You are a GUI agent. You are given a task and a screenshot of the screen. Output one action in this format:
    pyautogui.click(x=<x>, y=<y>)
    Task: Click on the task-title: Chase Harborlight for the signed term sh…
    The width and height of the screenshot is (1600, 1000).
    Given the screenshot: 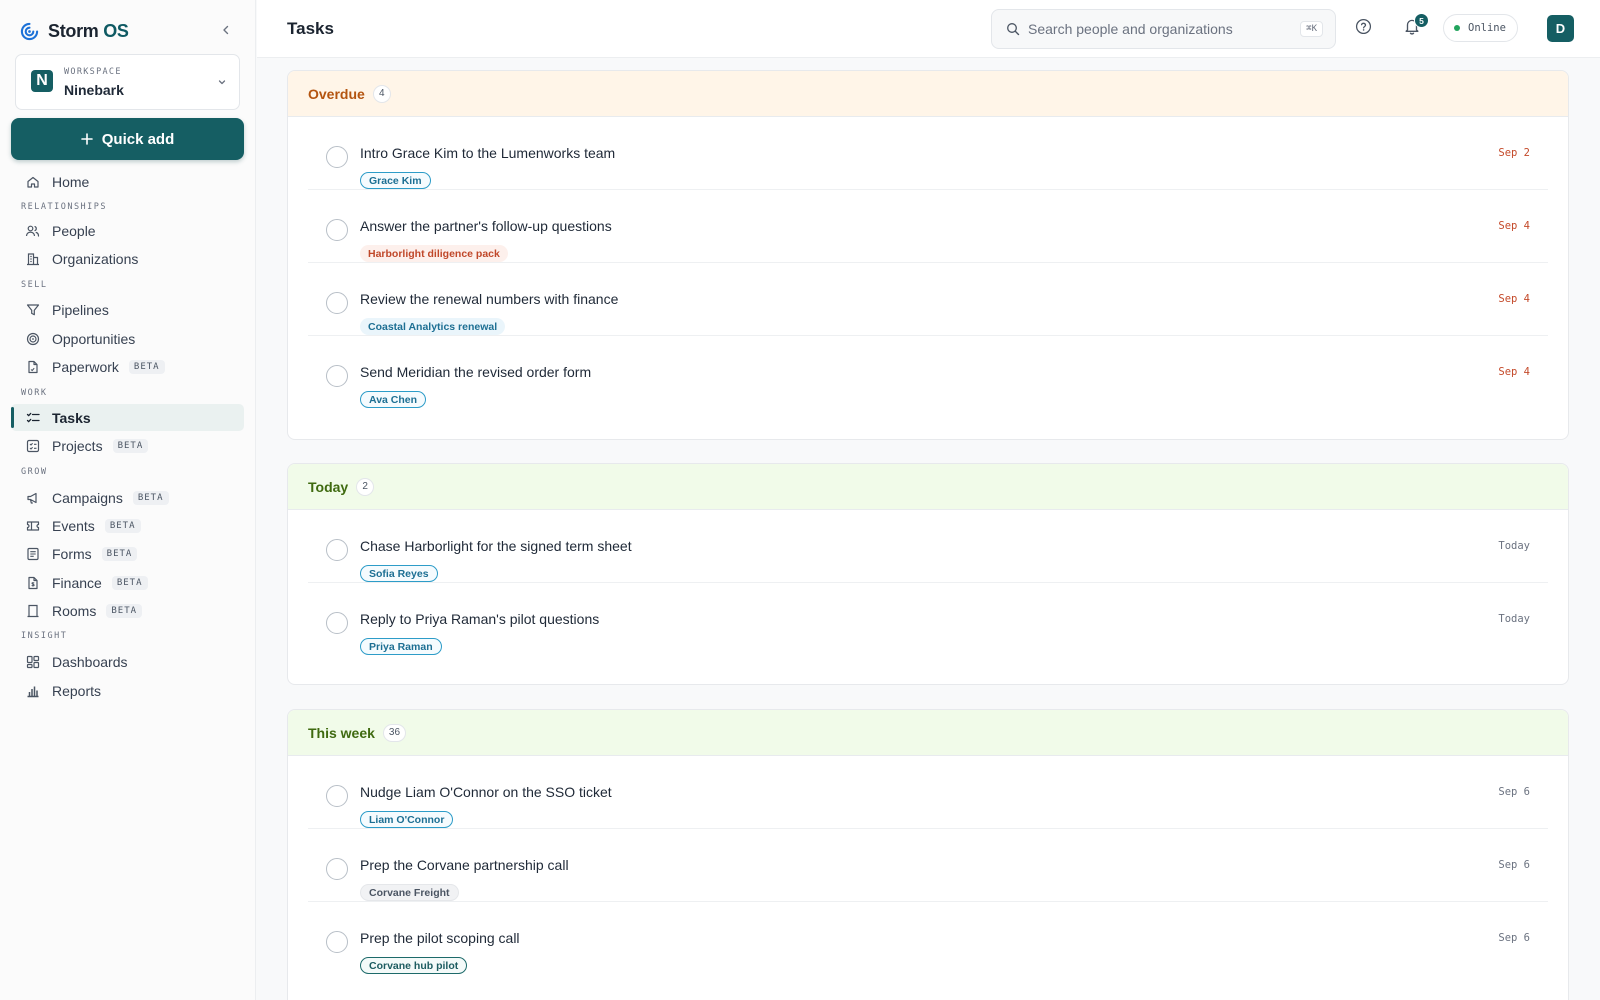 What is the action you would take?
    pyautogui.click(x=496, y=546)
    